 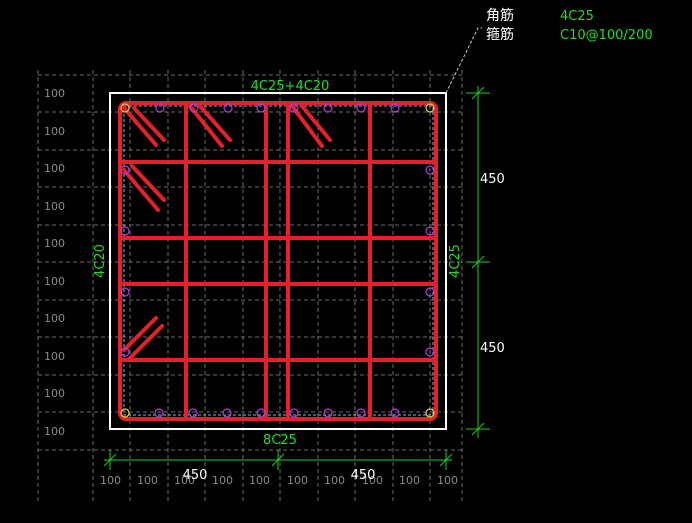 What do you see at coordinates (492, 179) in the screenshot?
I see `right-dim-top: 450` at bounding box center [492, 179].